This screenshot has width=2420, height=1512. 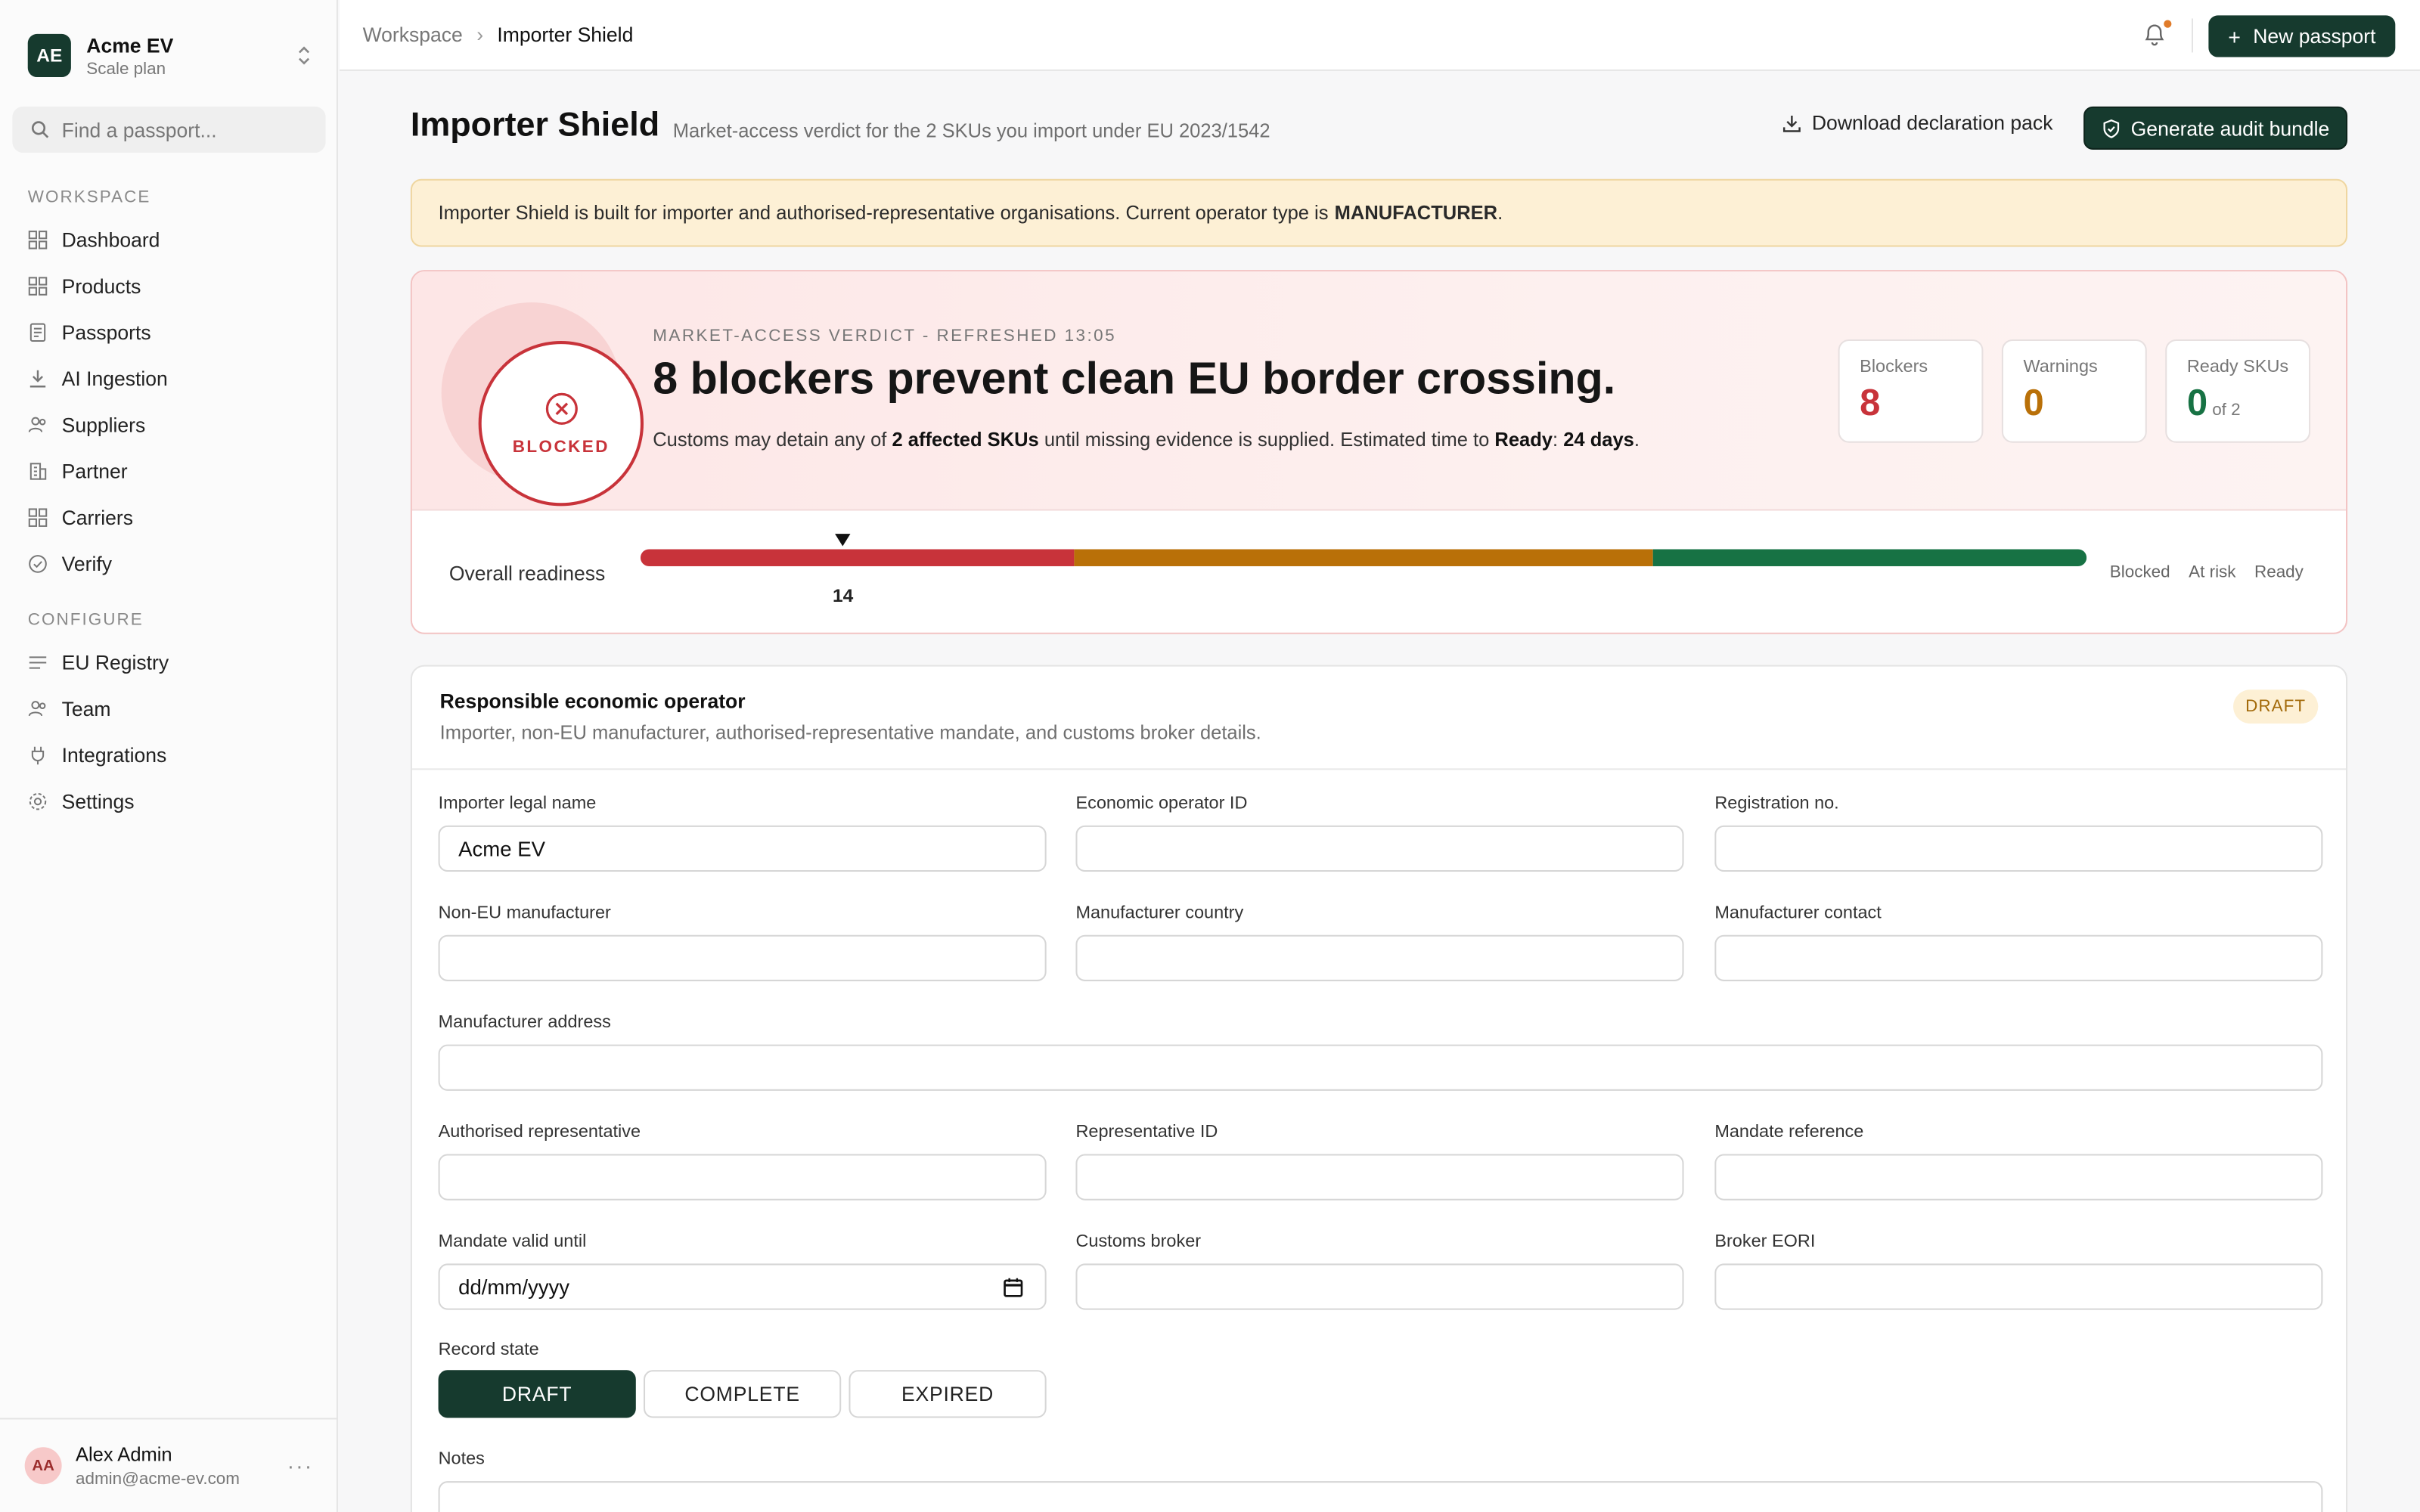 I want to click on new-passport-button: + New passport, so click(x=2302, y=36).